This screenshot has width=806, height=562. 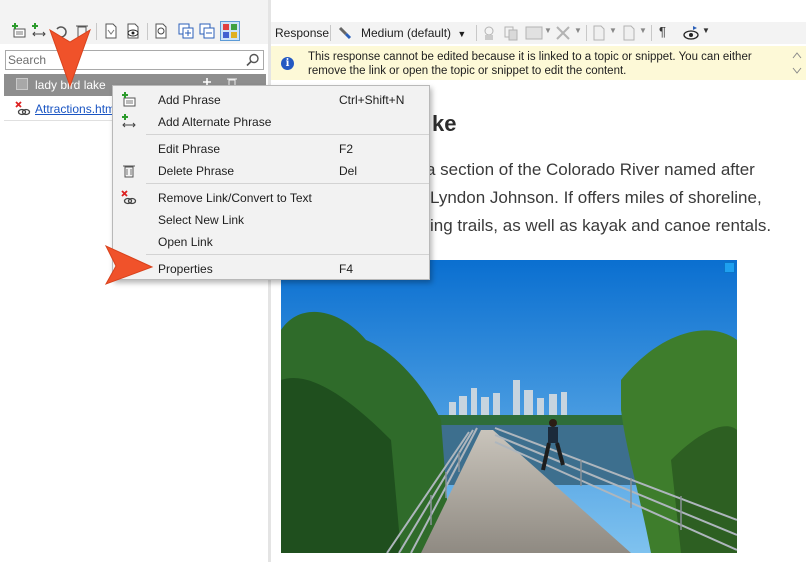 What do you see at coordinates (201, 220) in the screenshot?
I see `menu-item-label: Select New Link` at bounding box center [201, 220].